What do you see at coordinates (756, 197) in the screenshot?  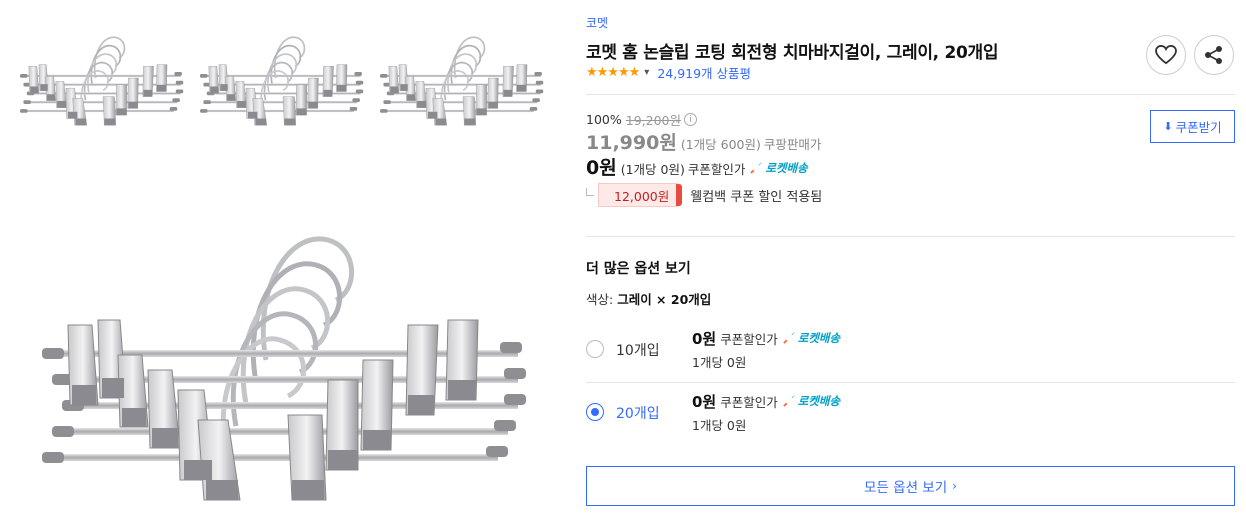 I see `welcome-coupon-text: 웰컴백 쿠폰 할인 적용됨` at bounding box center [756, 197].